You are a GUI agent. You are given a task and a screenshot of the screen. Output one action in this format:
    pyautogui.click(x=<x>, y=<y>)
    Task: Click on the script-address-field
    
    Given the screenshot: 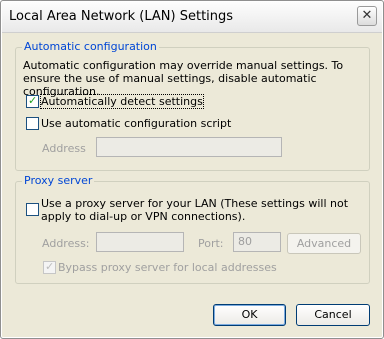 What is the action you would take?
    pyautogui.click(x=189, y=147)
    